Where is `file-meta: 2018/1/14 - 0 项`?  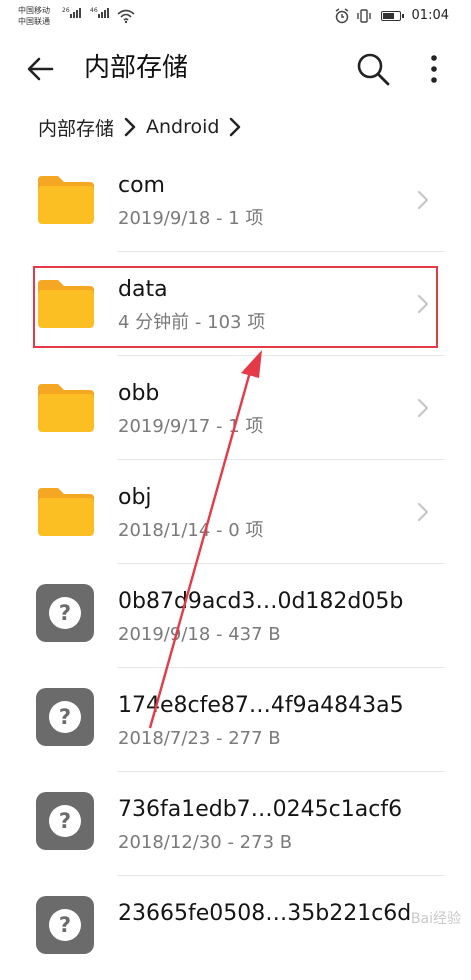 file-meta: 2018/1/14 - 0 项 is located at coordinates (191, 530).